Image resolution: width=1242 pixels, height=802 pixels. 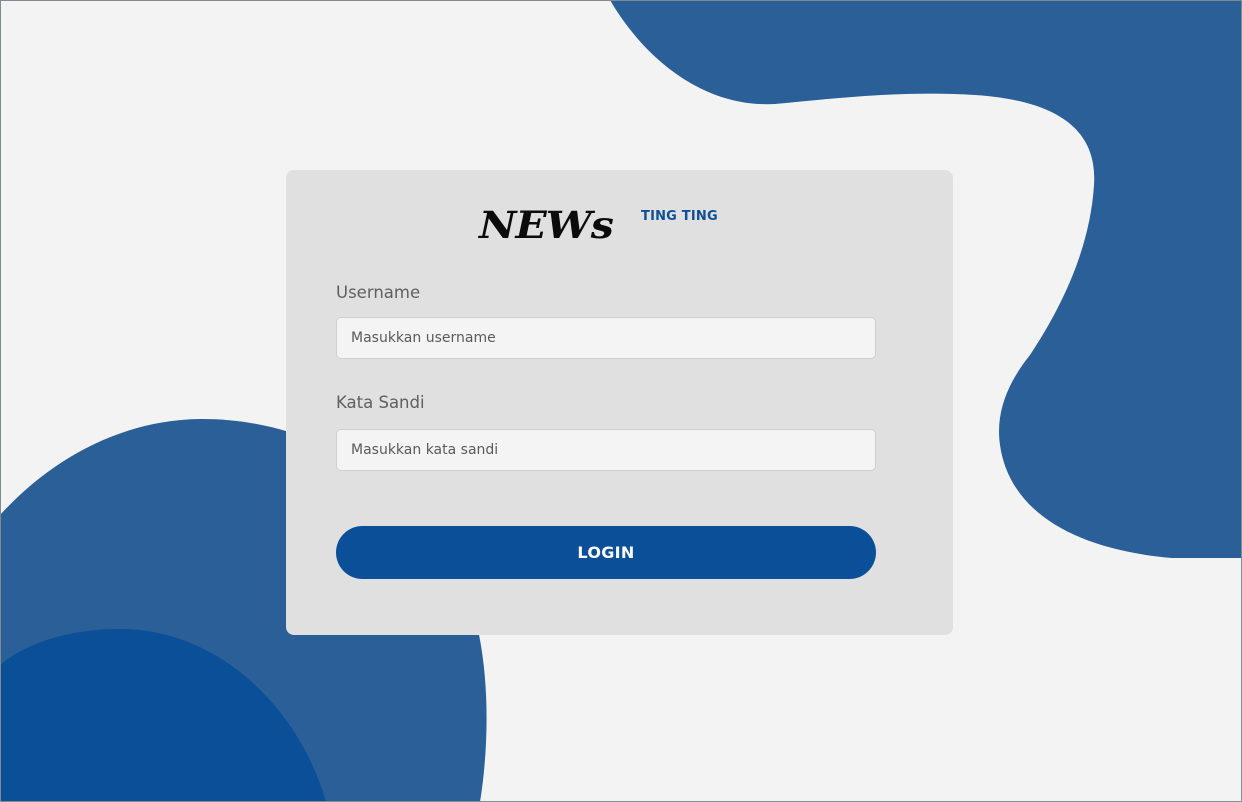 What do you see at coordinates (606, 552) in the screenshot?
I see `login-button: LOGIN` at bounding box center [606, 552].